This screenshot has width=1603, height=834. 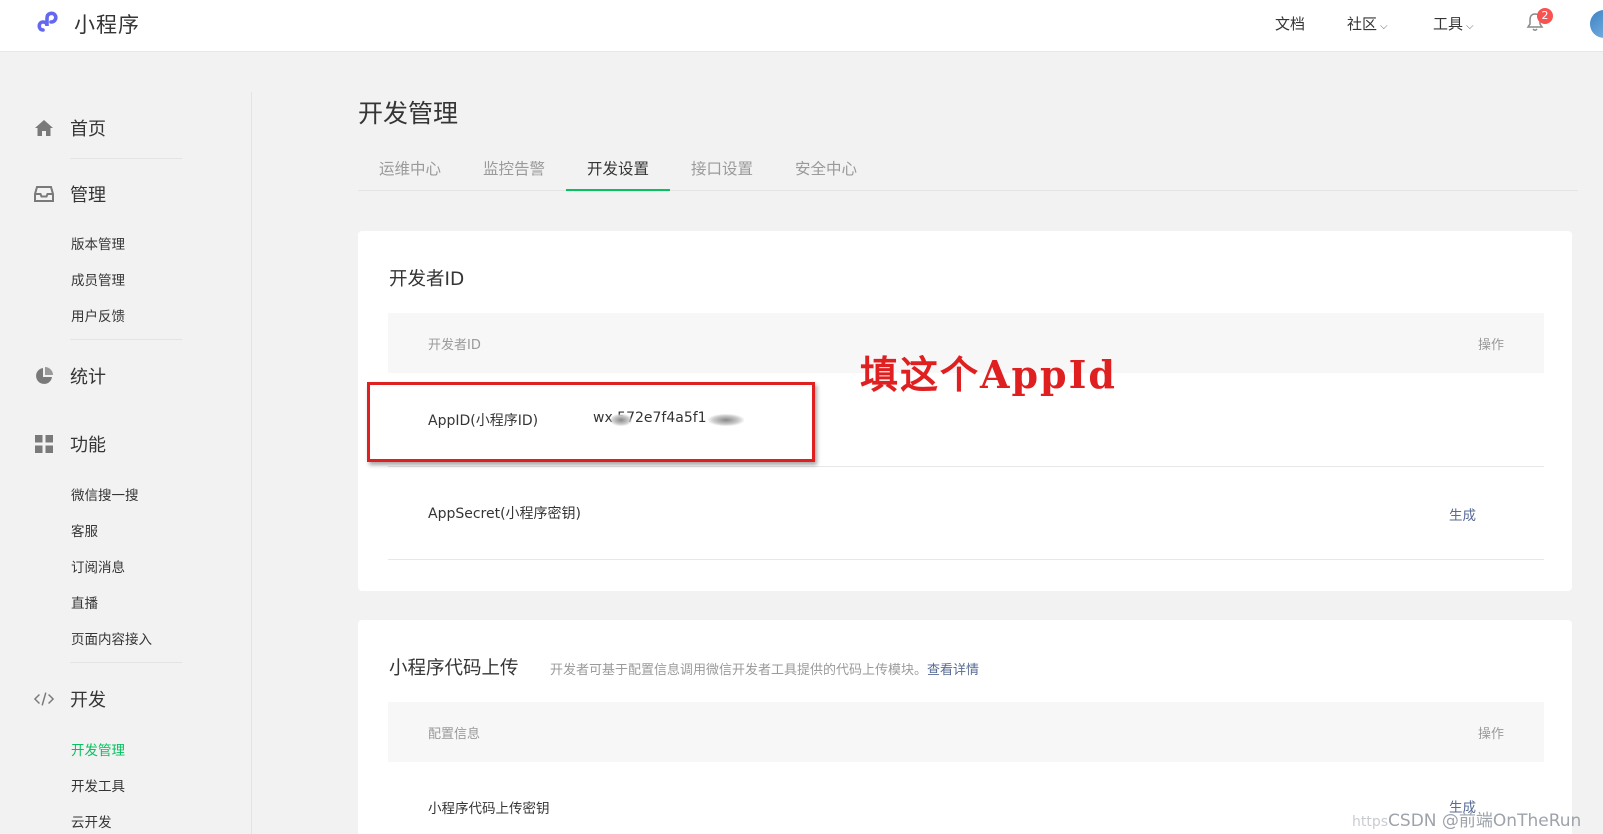 I want to click on nav-docs: 文档, so click(x=1290, y=24).